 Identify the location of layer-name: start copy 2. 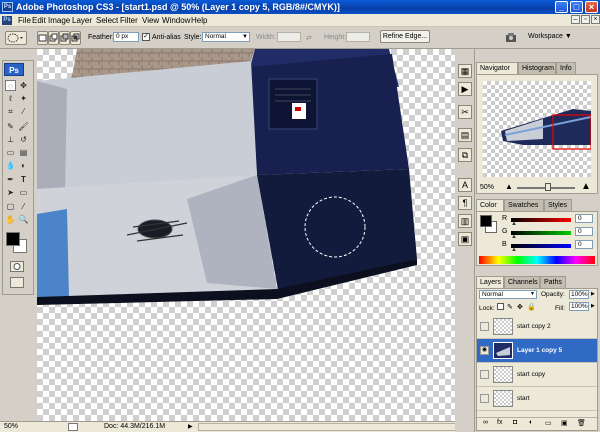
(534, 326).